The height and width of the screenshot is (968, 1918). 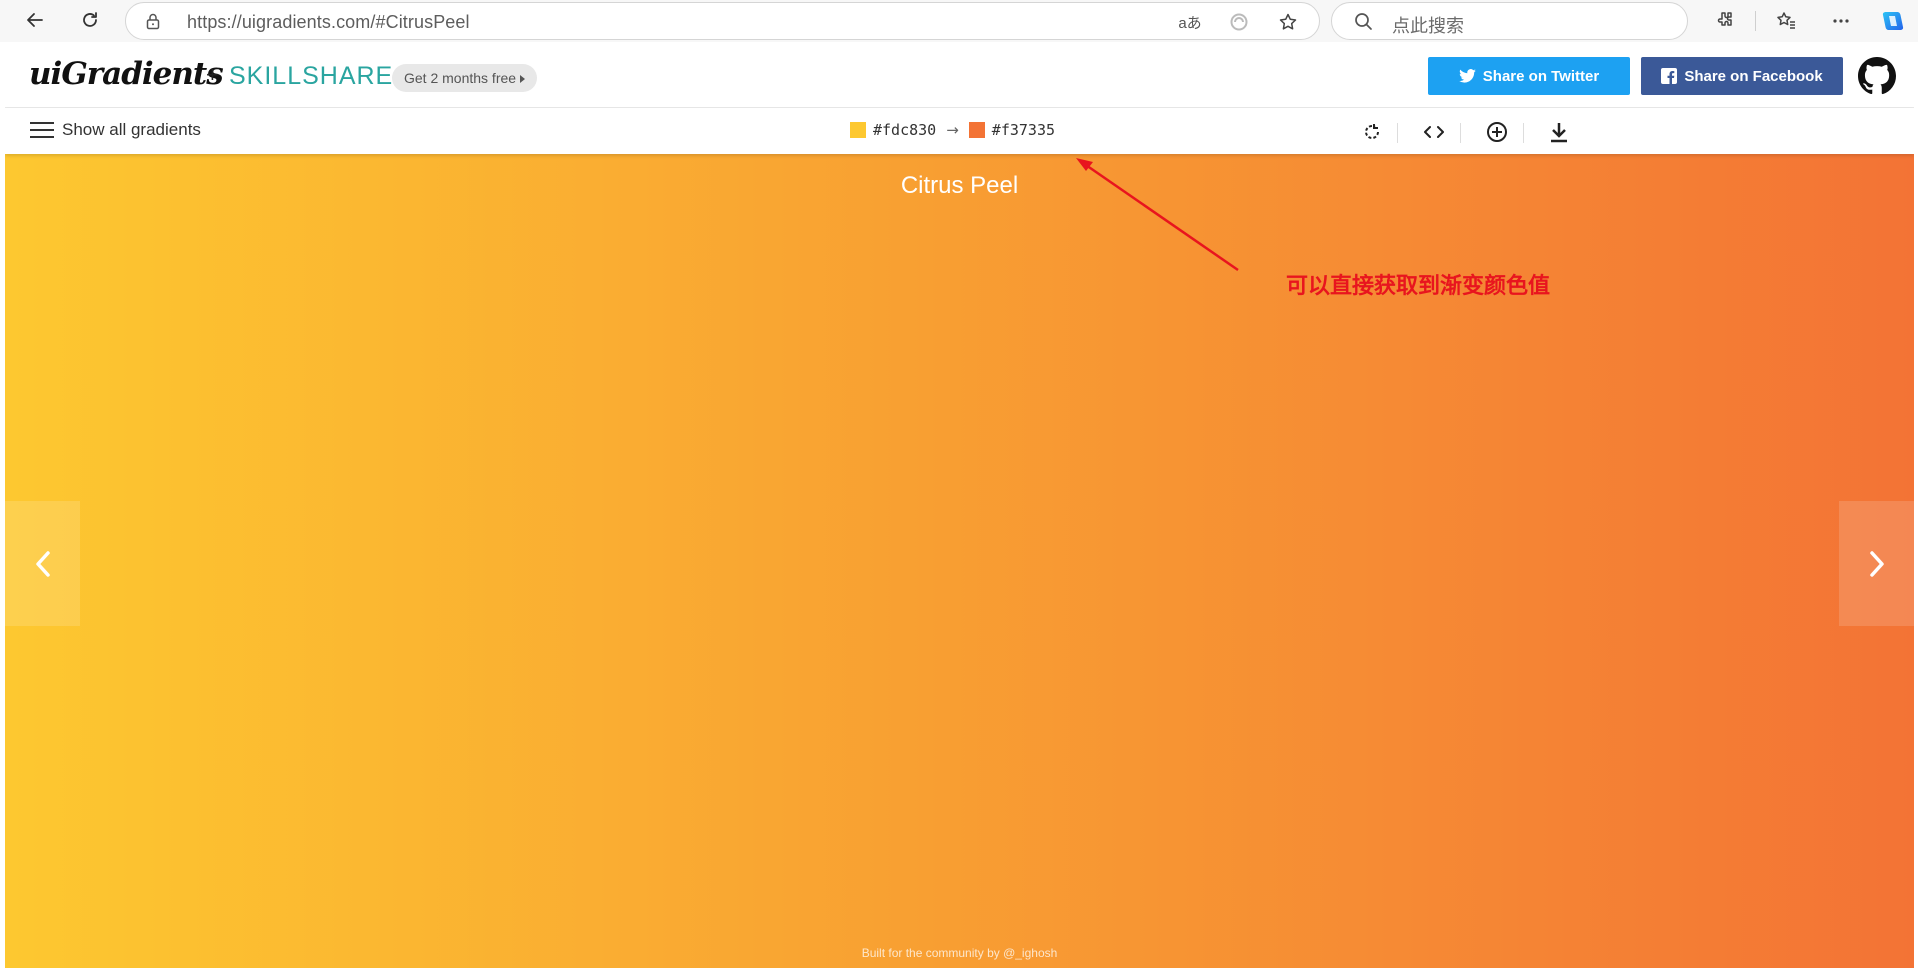 I want to click on hamburger-icon, so click(x=42, y=130).